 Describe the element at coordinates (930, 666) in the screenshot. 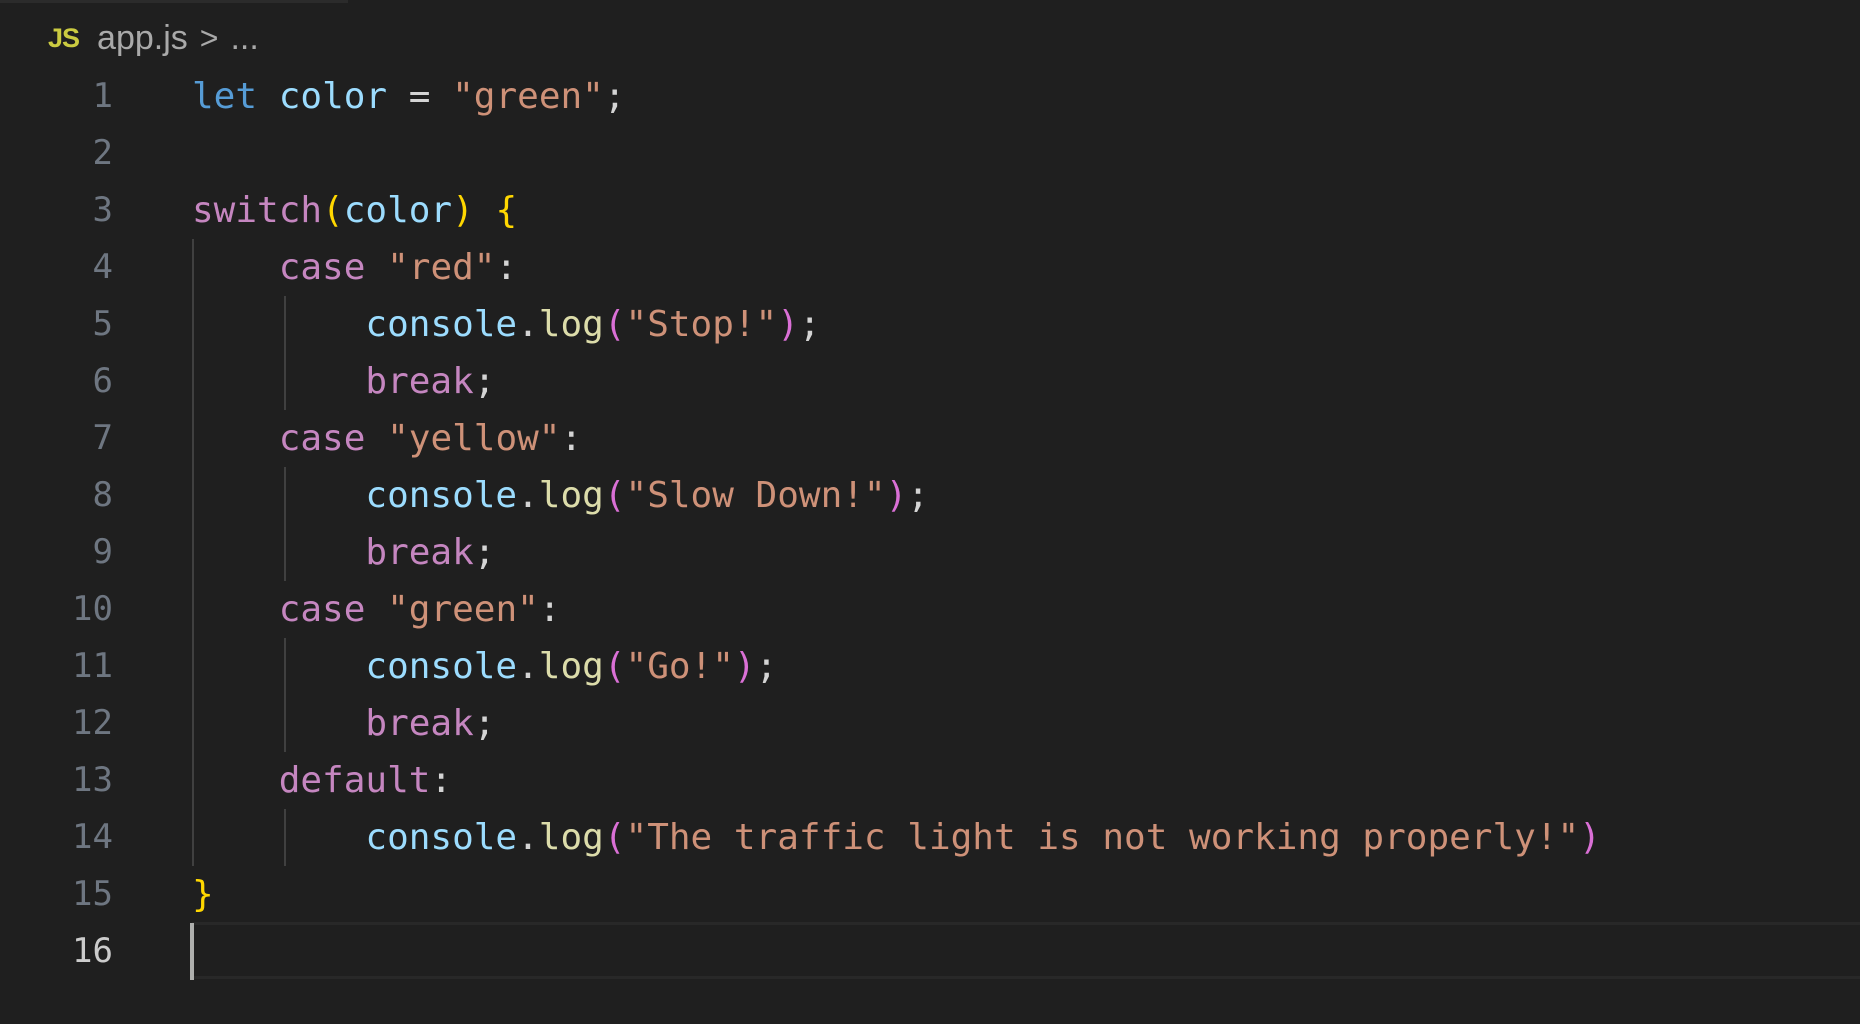

I see `code-line: 11 console.log("Go!");` at that location.